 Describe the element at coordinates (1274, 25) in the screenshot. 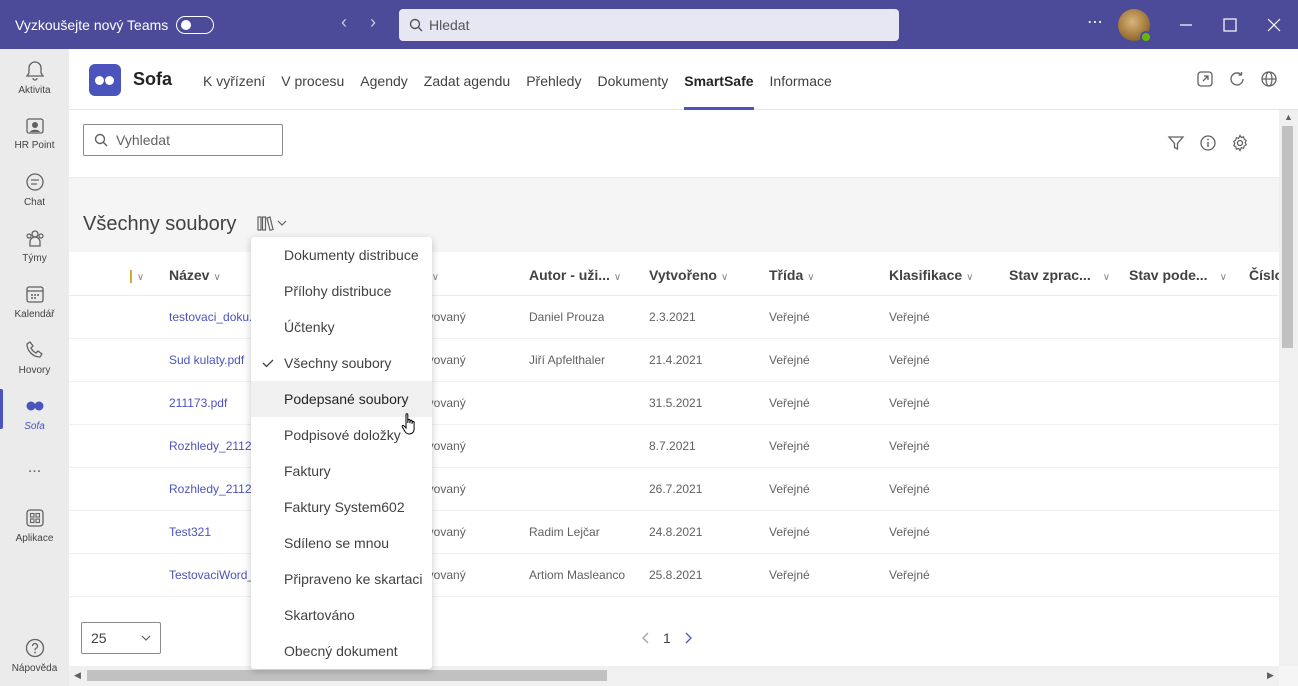

I see `close-icon` at that location.